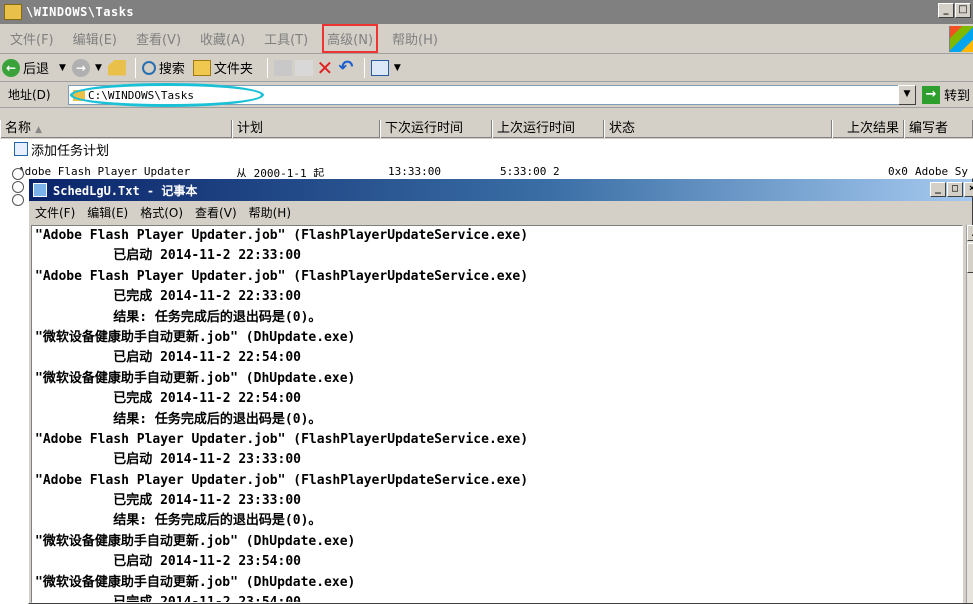 The height and width of the screenshot is (604, 973). Describe the element at coordinates (346, 67) in the screenshot. I see `undo-icon: ↶` at that location.